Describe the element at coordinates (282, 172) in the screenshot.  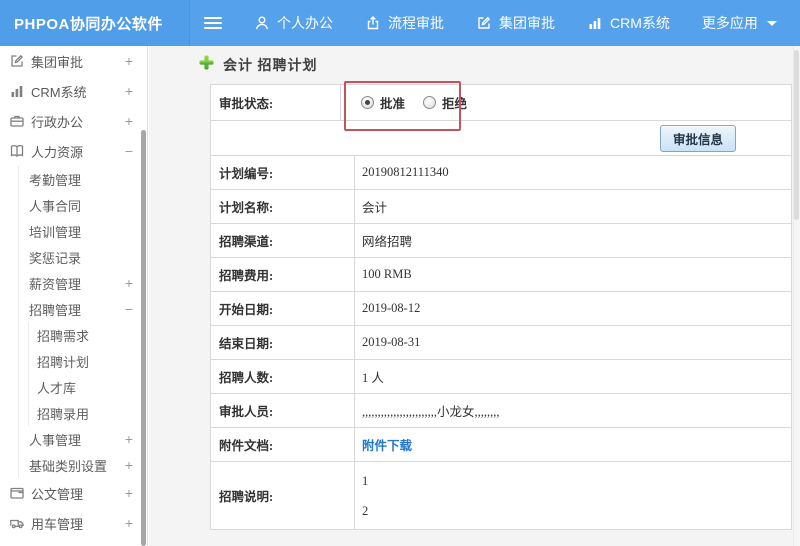
I see `plan-number-label: 计划编号:` at that location.